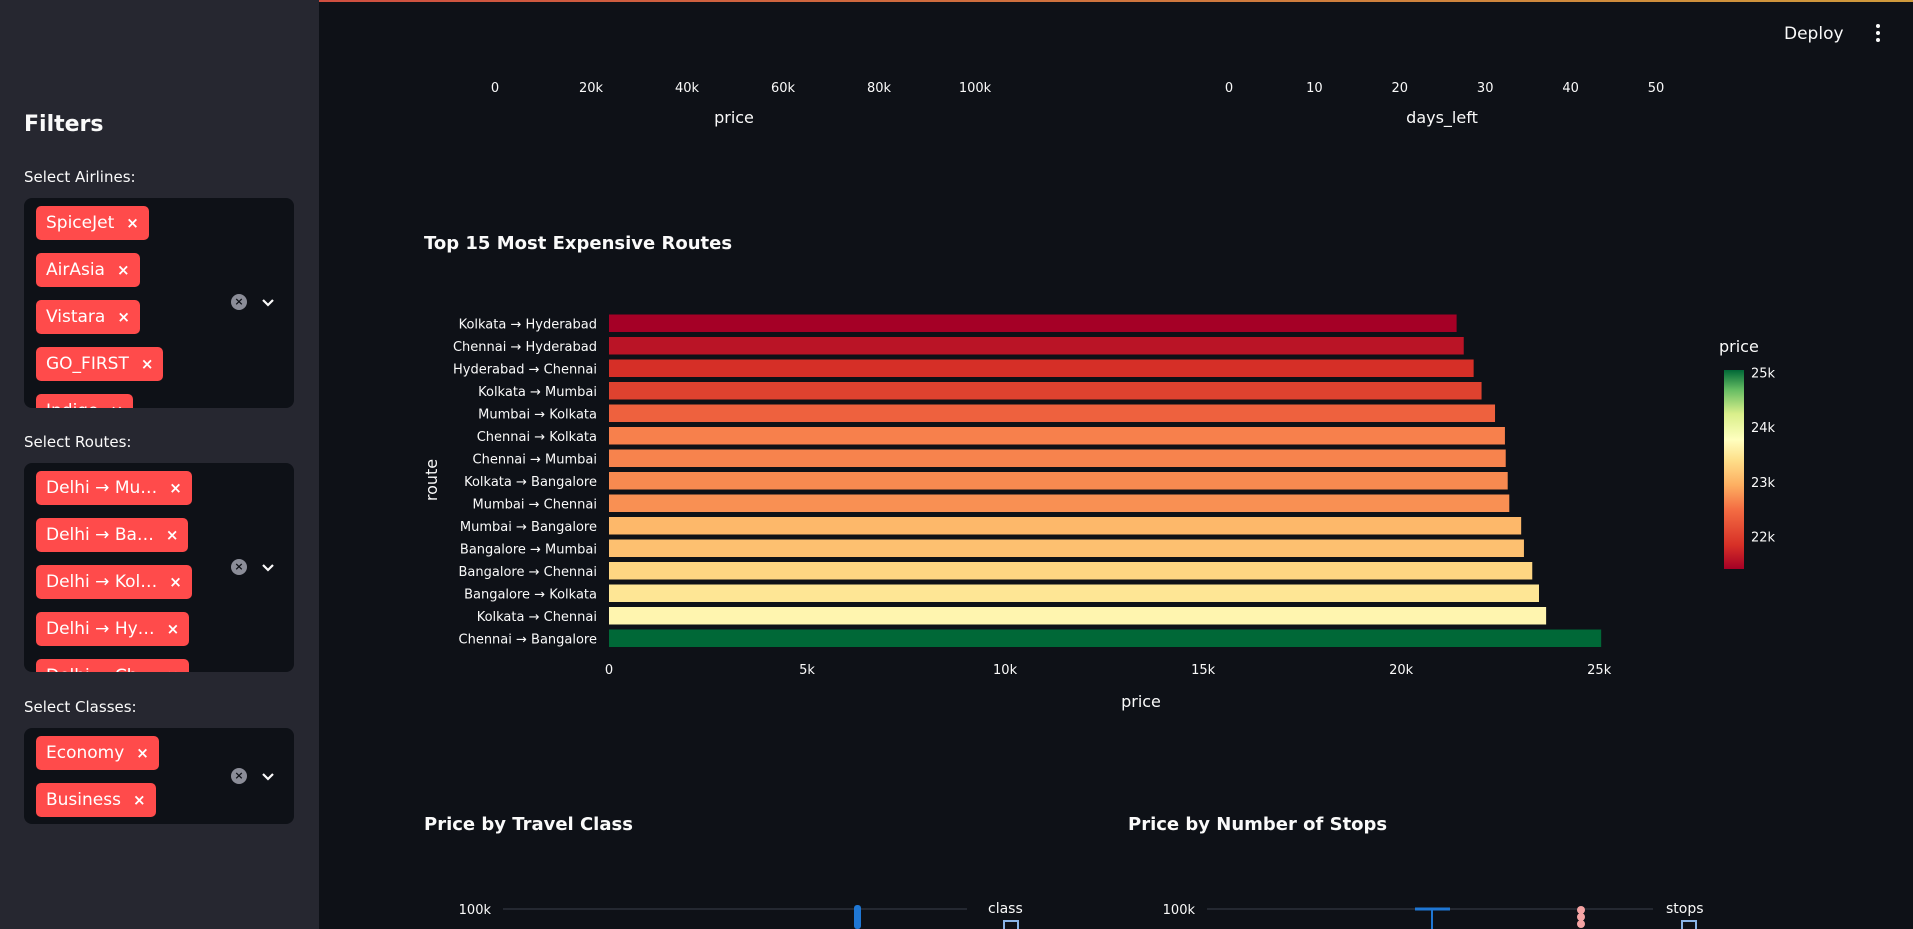 The image size is (1913, 929). I want to click on route-tag: Delhi → Ba… ×, so click(112, 535).